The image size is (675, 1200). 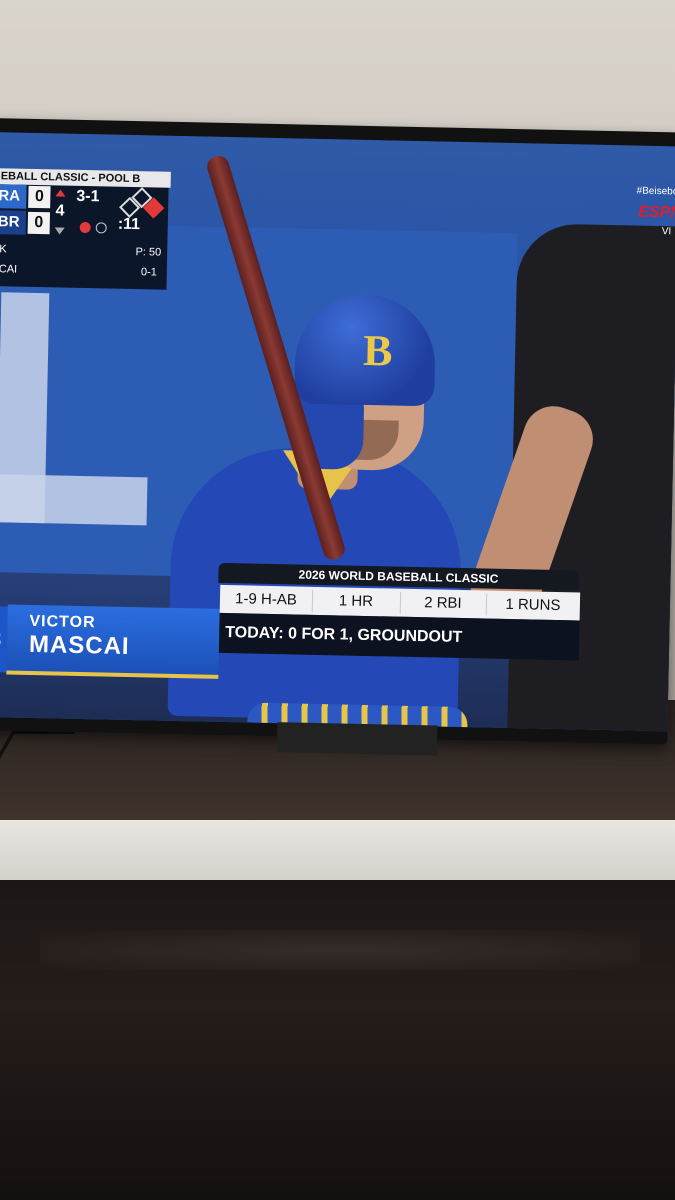 What do you see at coordinates (656, 212) in the screenshot?
I see `network-logo: ESPN` at bounding box center [656, 212].